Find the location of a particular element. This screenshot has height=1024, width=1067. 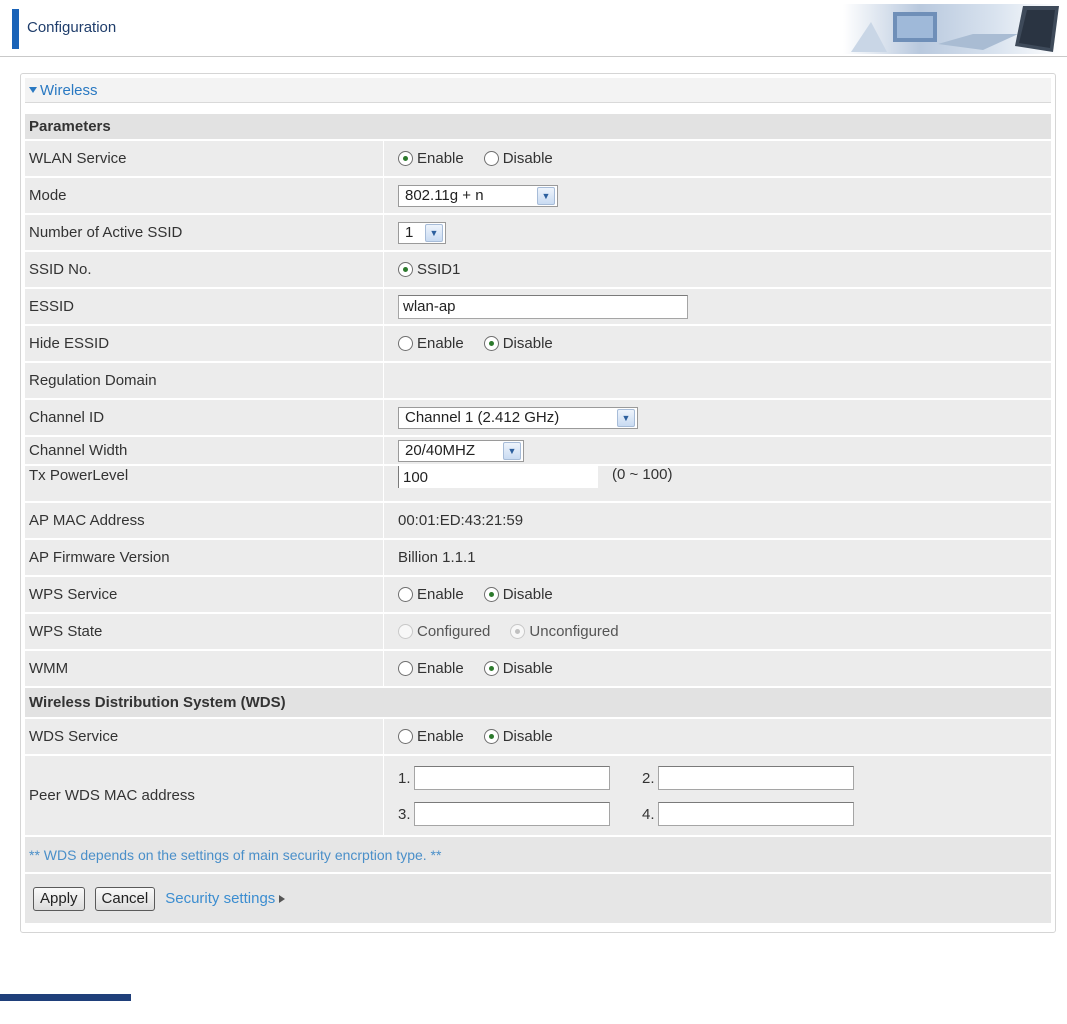

ap-firmware-row: AP Firmware Version Billion 1.1.1 is located at coordinates (538, 558).